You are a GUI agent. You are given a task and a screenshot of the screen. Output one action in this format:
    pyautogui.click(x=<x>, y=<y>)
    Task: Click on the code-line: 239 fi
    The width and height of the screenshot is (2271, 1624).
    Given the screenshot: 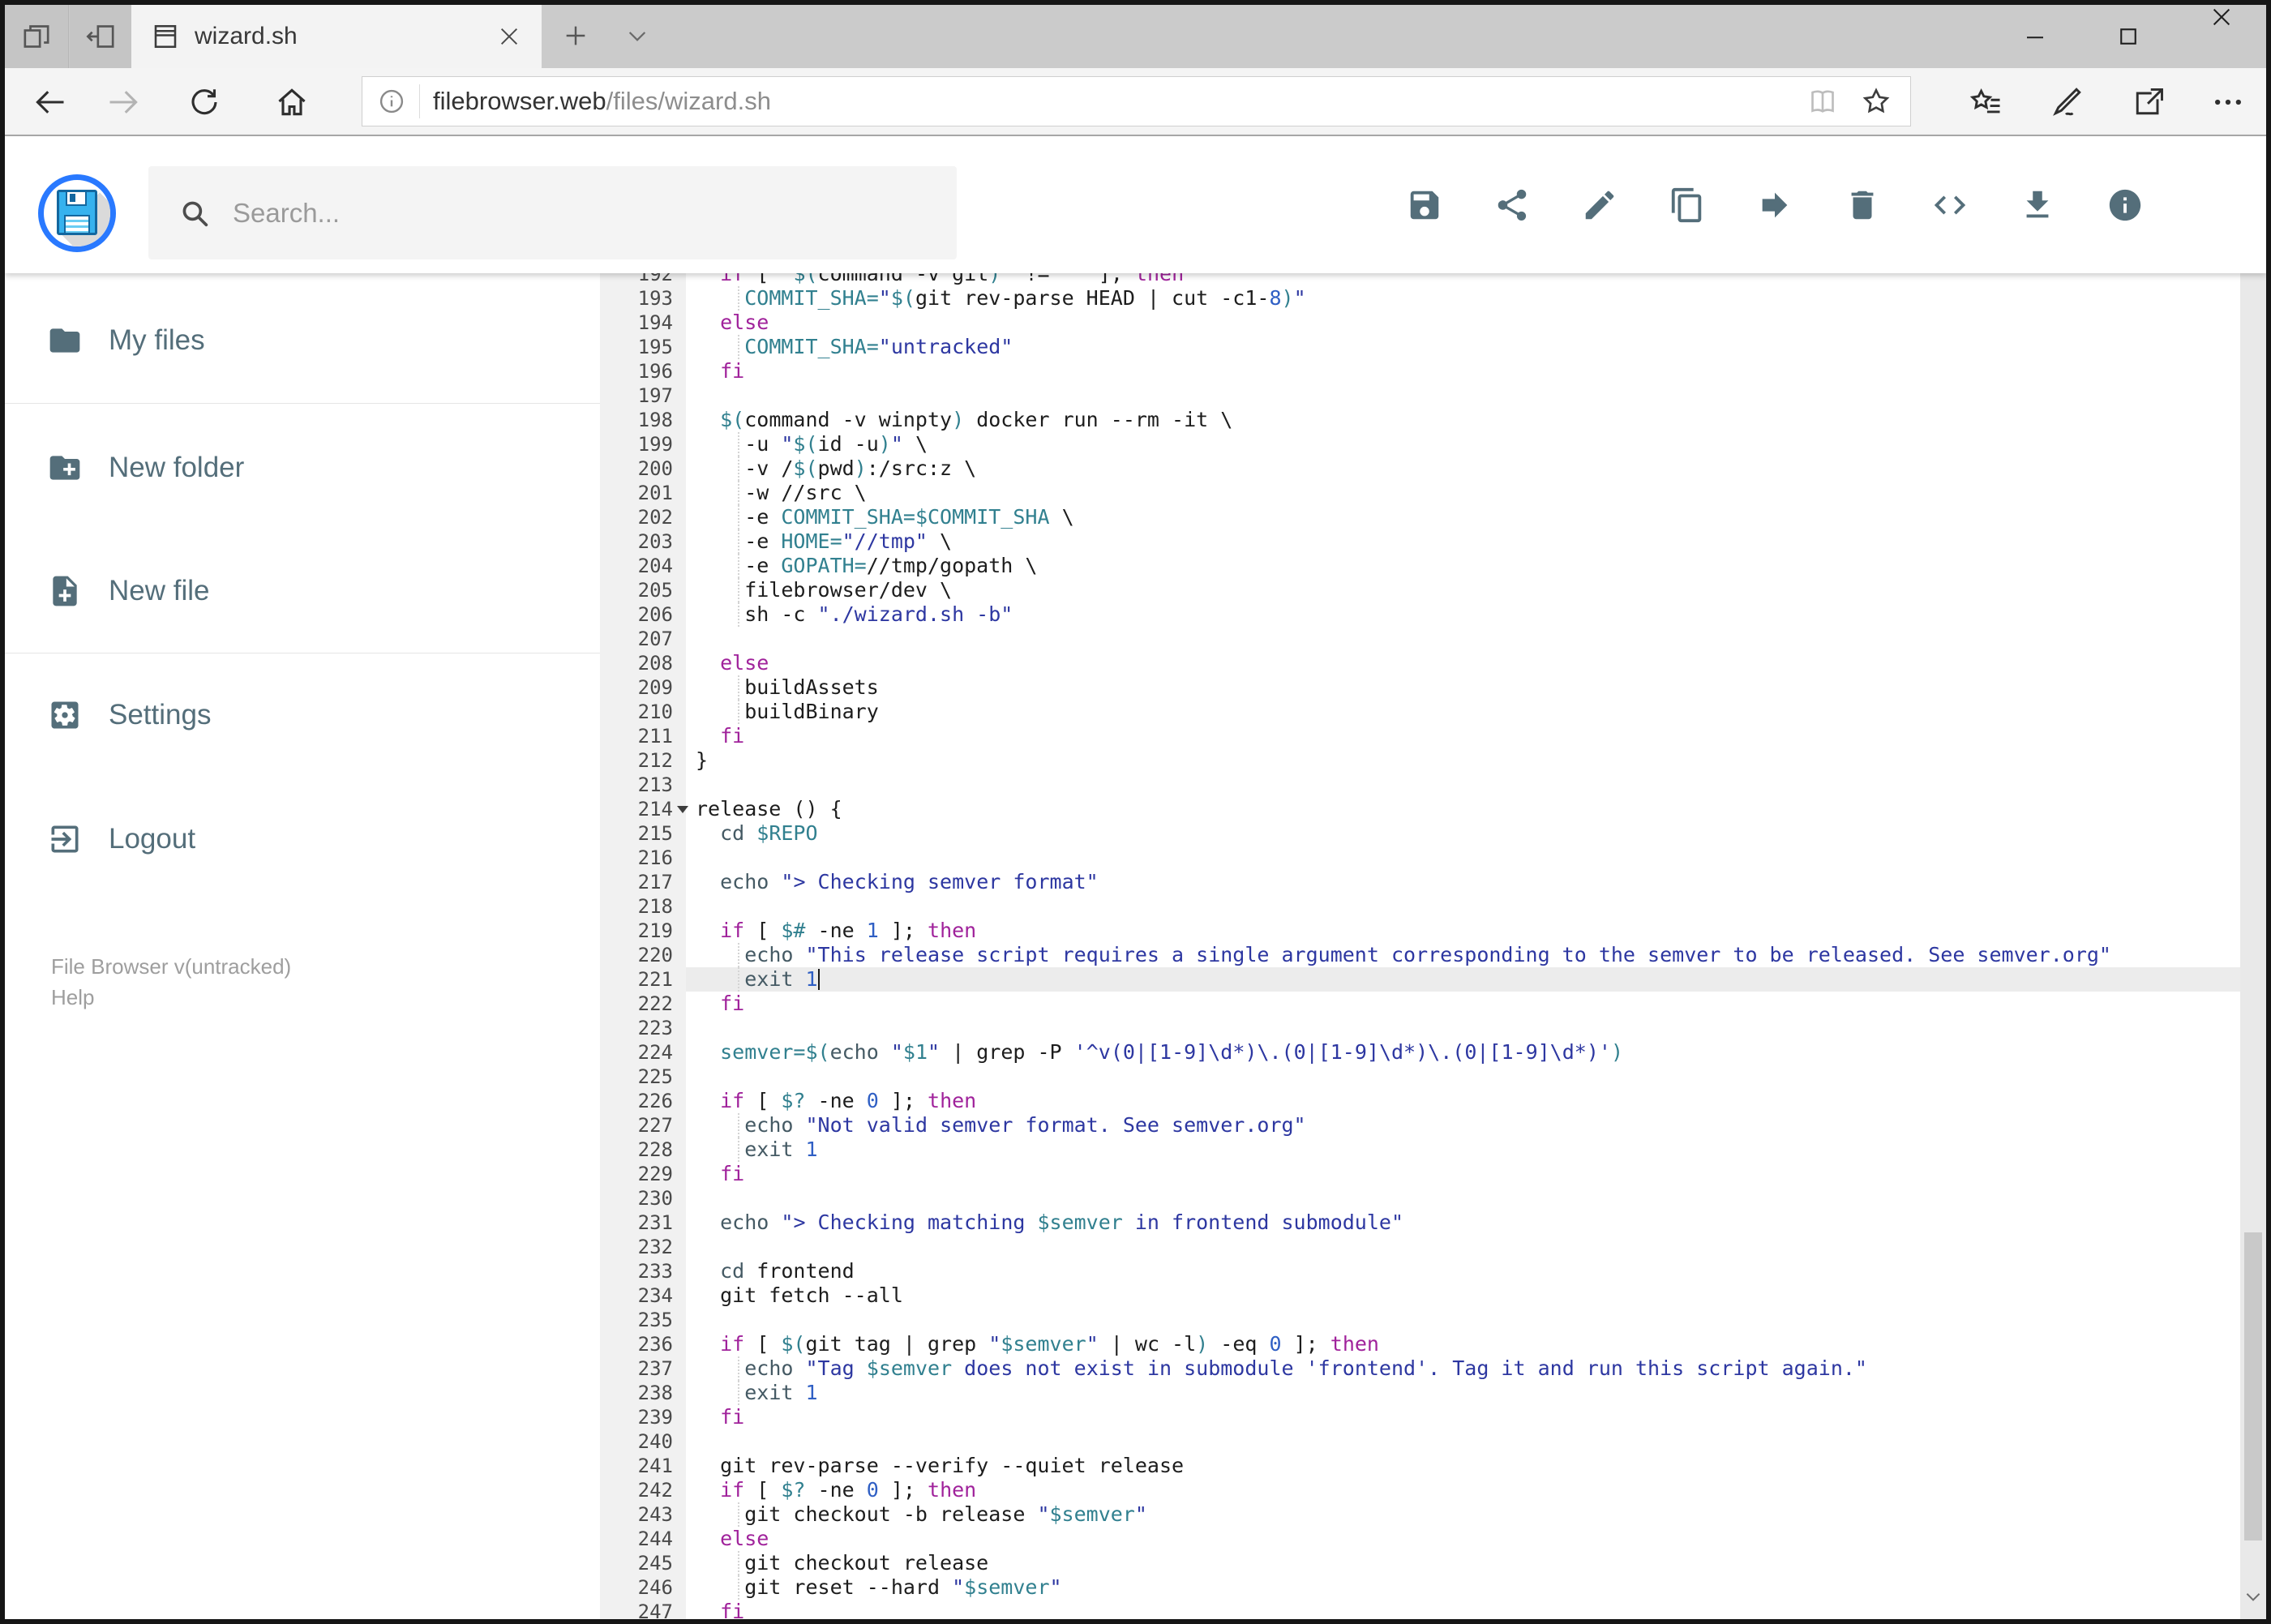 What is the action you would take?
    pyautogui.click(x=1420, y=1417)
    